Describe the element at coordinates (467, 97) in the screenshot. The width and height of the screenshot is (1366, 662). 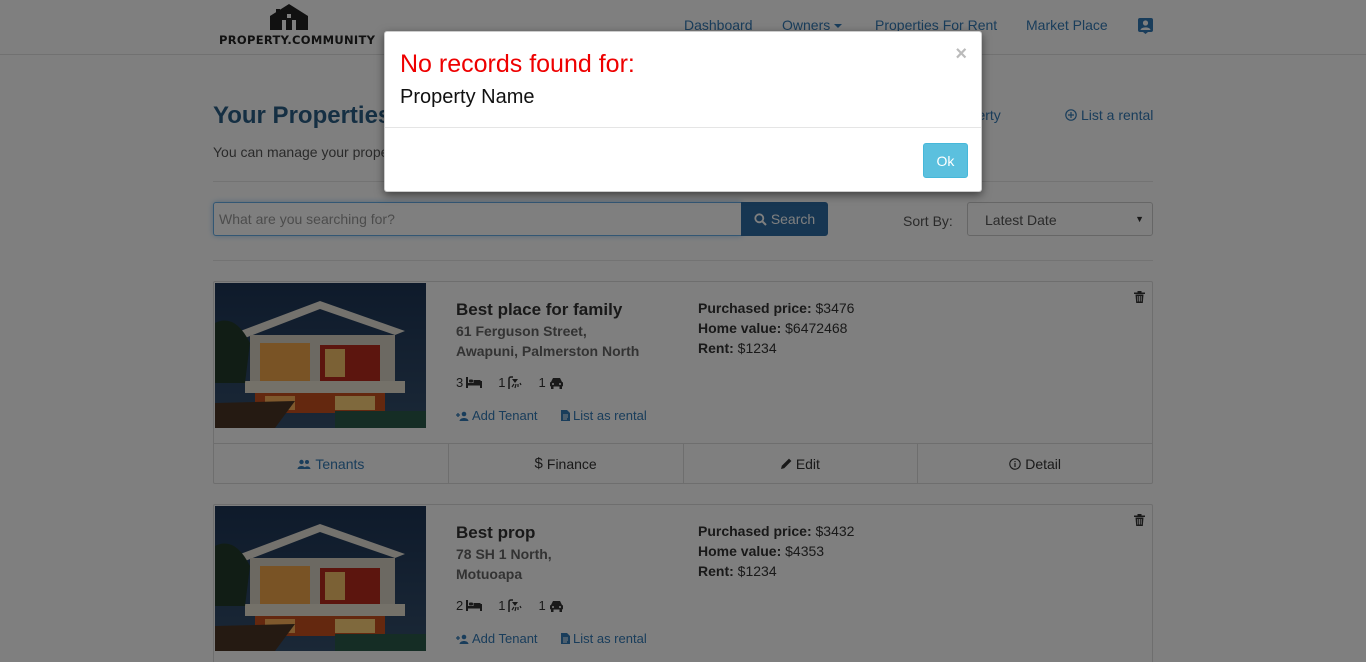
I see `modal-body-text: Property Name` at that location.